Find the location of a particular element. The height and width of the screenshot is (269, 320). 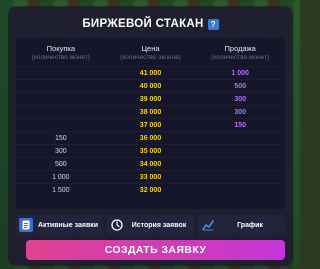

price-value: 41 000 is located at coordinates (150, 73).